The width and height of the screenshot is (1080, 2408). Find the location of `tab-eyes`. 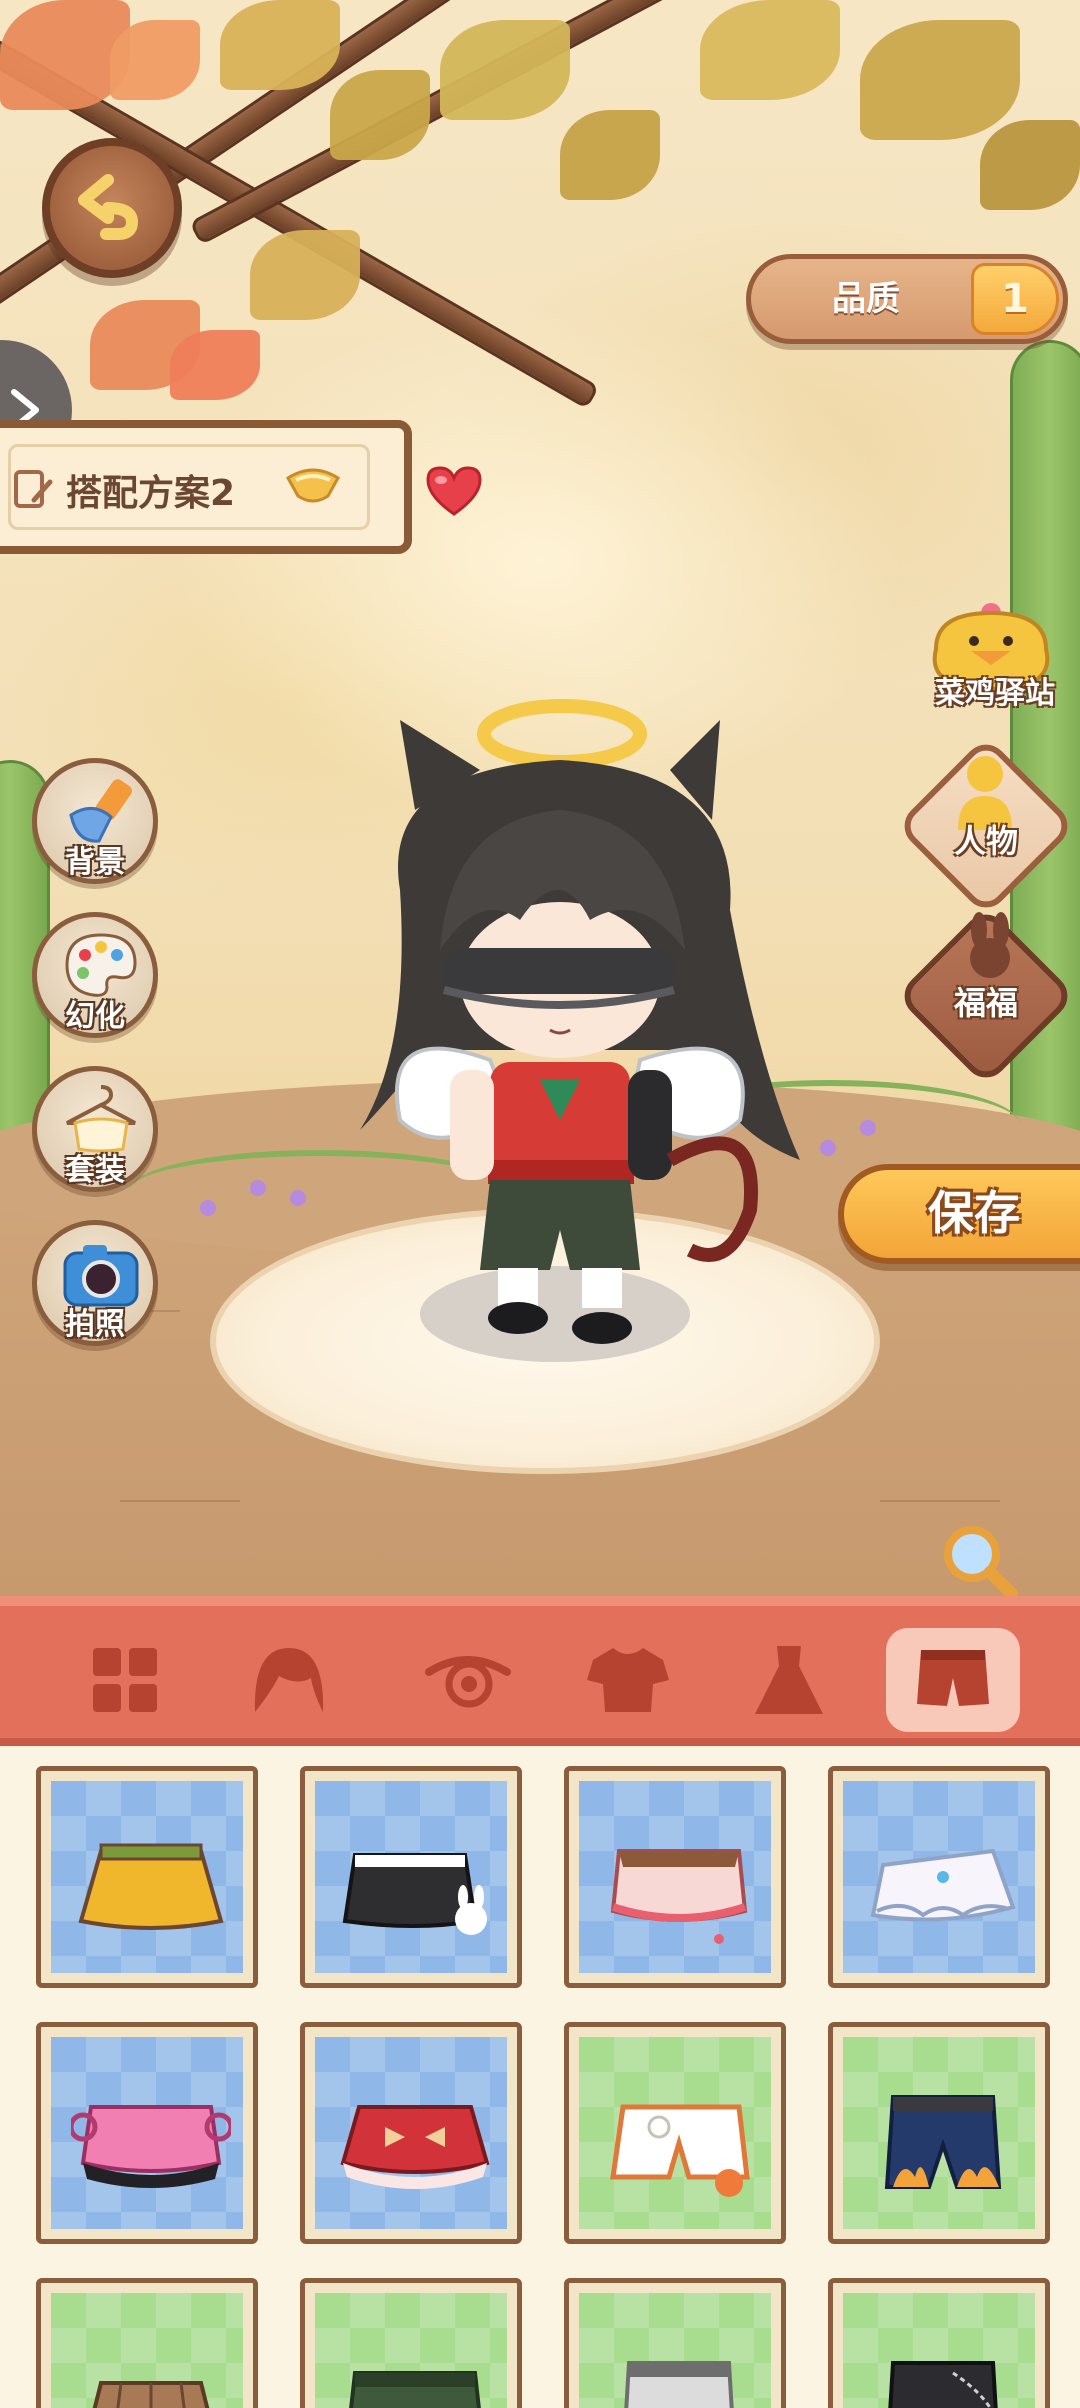

tab-eyes is located at coordinates (463, 1680).